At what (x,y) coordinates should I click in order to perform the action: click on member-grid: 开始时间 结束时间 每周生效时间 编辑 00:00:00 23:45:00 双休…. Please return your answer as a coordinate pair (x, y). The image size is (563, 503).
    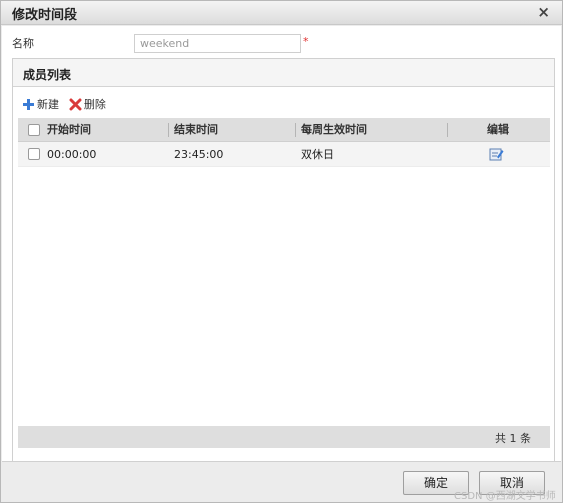
    Looking at the image, I should click on (284, 142).